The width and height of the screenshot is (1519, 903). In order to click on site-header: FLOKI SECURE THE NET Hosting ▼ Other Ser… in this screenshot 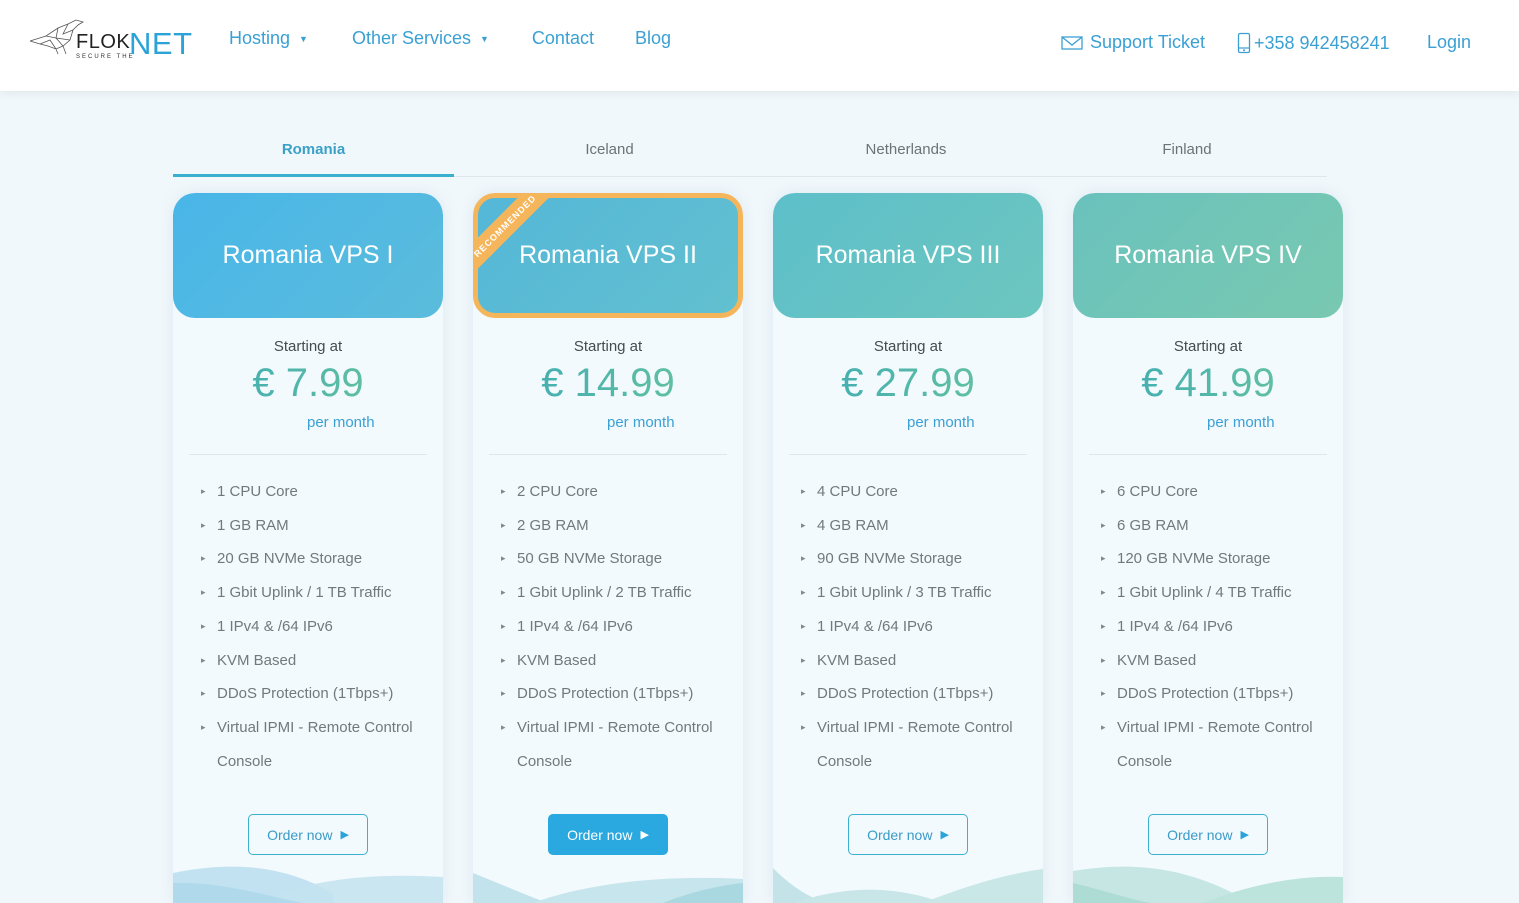, I will do `click(759, 45)`.